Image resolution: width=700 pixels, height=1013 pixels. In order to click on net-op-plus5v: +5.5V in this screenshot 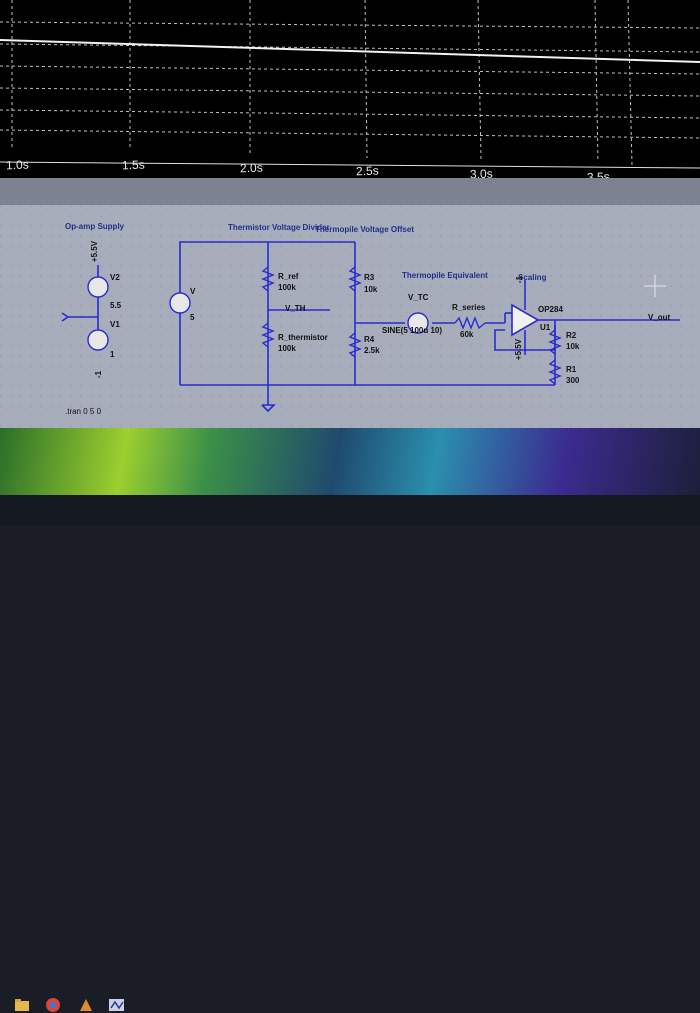, I will do `click(518, 349)`.